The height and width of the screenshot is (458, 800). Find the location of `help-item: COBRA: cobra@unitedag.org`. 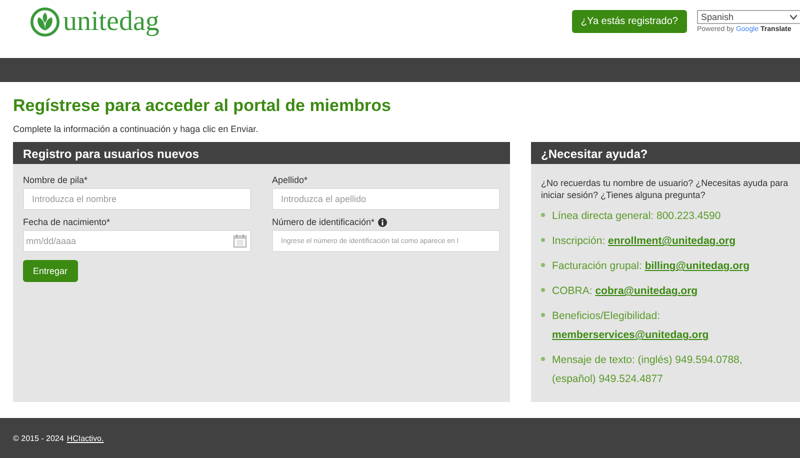

help-item: COBRA: cobra@unitedag.org is located at coordinates (625, 291).